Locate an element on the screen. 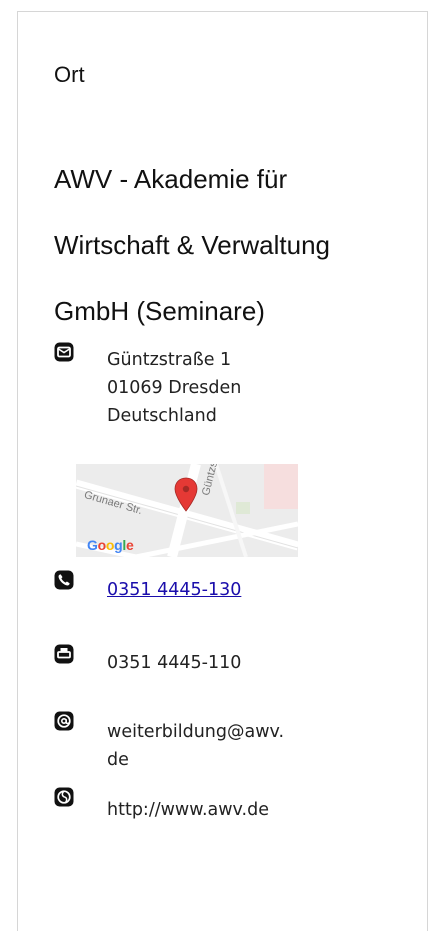 The height and width of the screenshot is (931, 445). address-block: Güntzstraße 1 01069 Dresden Deutschland is located at coordinates (174, 388).